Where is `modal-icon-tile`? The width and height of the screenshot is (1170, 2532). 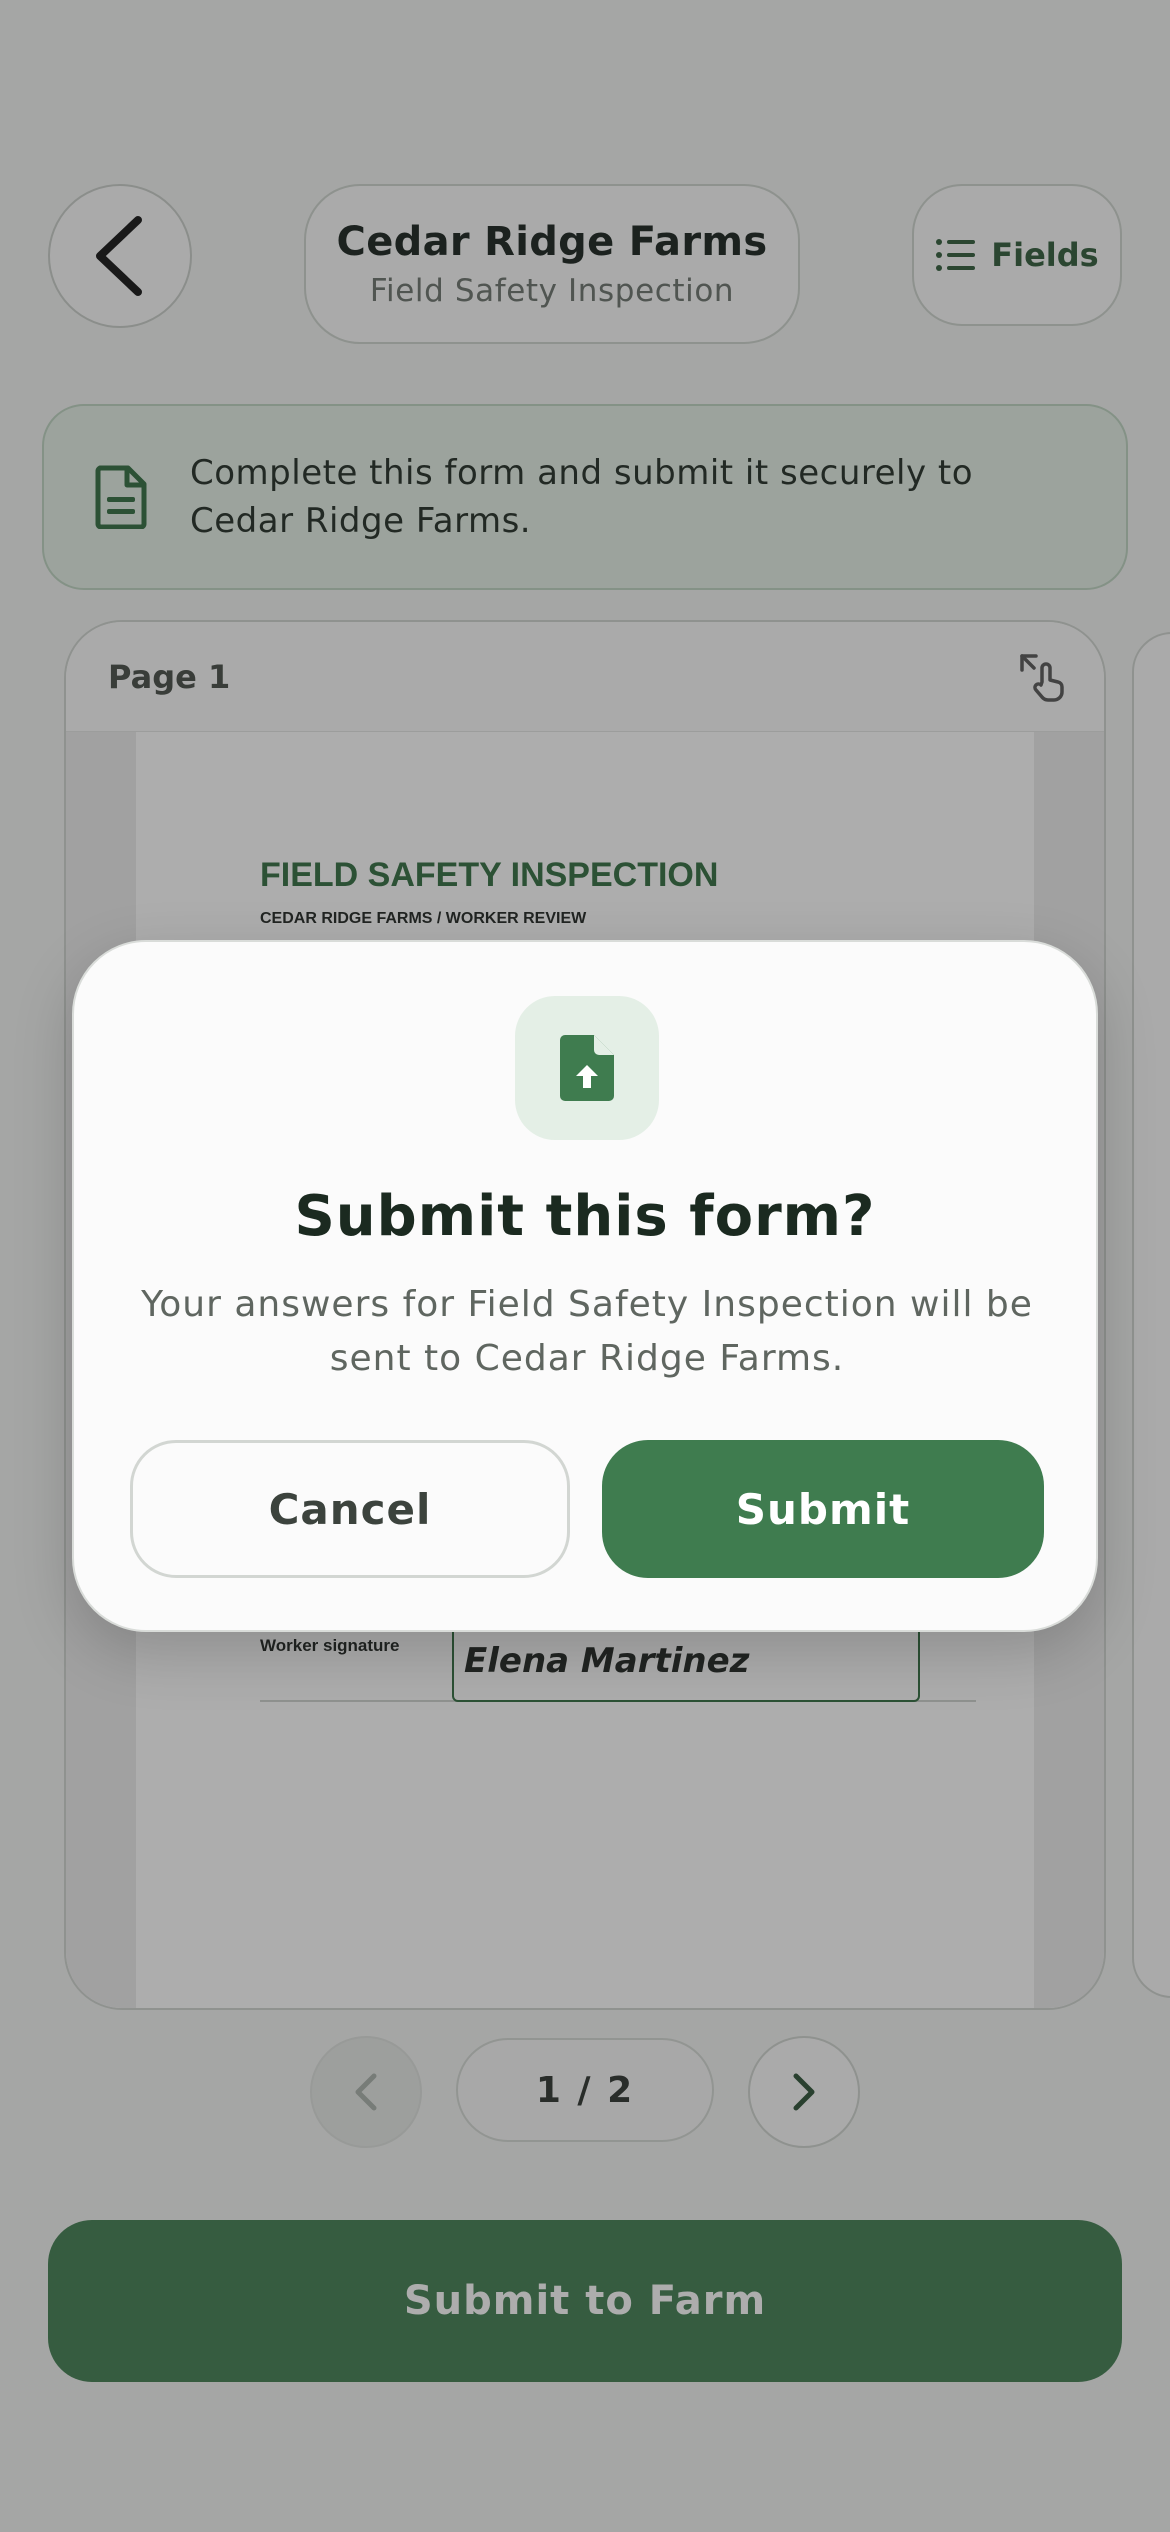 modal-icon-tile is located at coordinates (587, 1068).